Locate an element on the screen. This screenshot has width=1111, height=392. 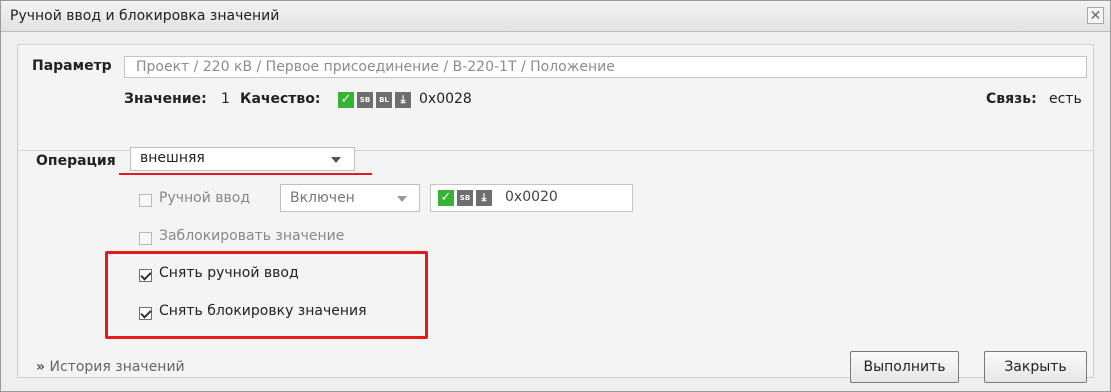
history-link: » История значений is located at coordinates (110, 367).